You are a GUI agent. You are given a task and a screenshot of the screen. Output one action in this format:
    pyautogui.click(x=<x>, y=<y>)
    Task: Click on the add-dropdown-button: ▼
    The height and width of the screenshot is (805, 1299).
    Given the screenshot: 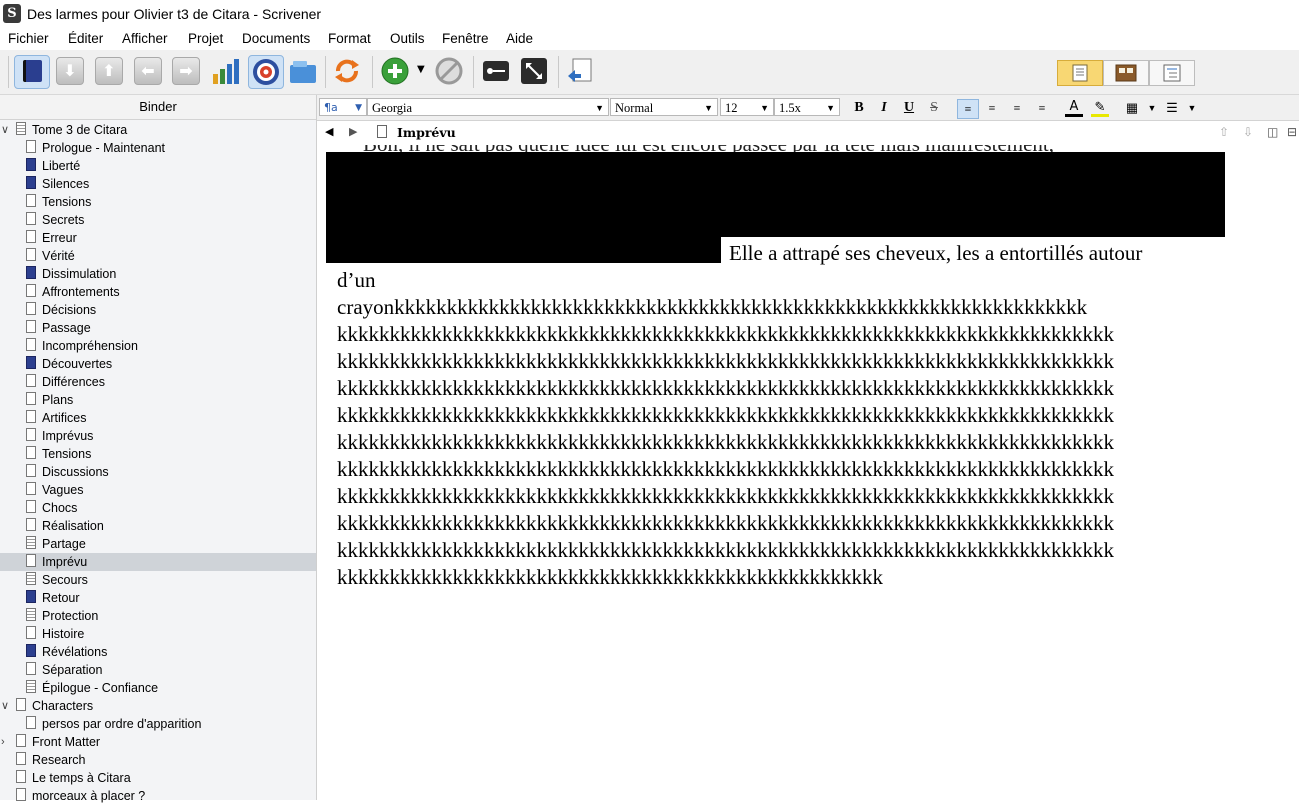 What is the action you would take?
    pyautogui.click(x=422, y=71)
    